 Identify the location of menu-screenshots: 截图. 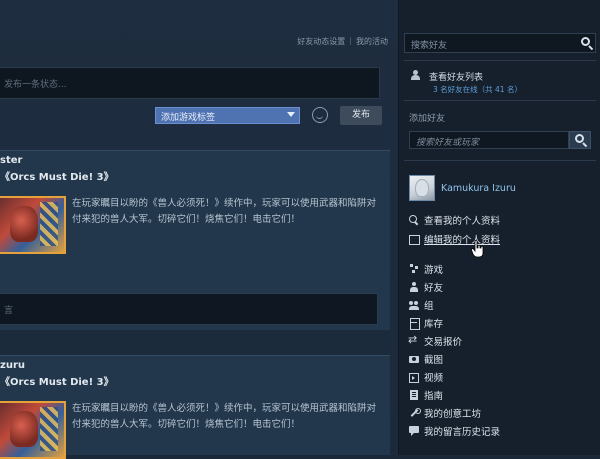
(426, 359).